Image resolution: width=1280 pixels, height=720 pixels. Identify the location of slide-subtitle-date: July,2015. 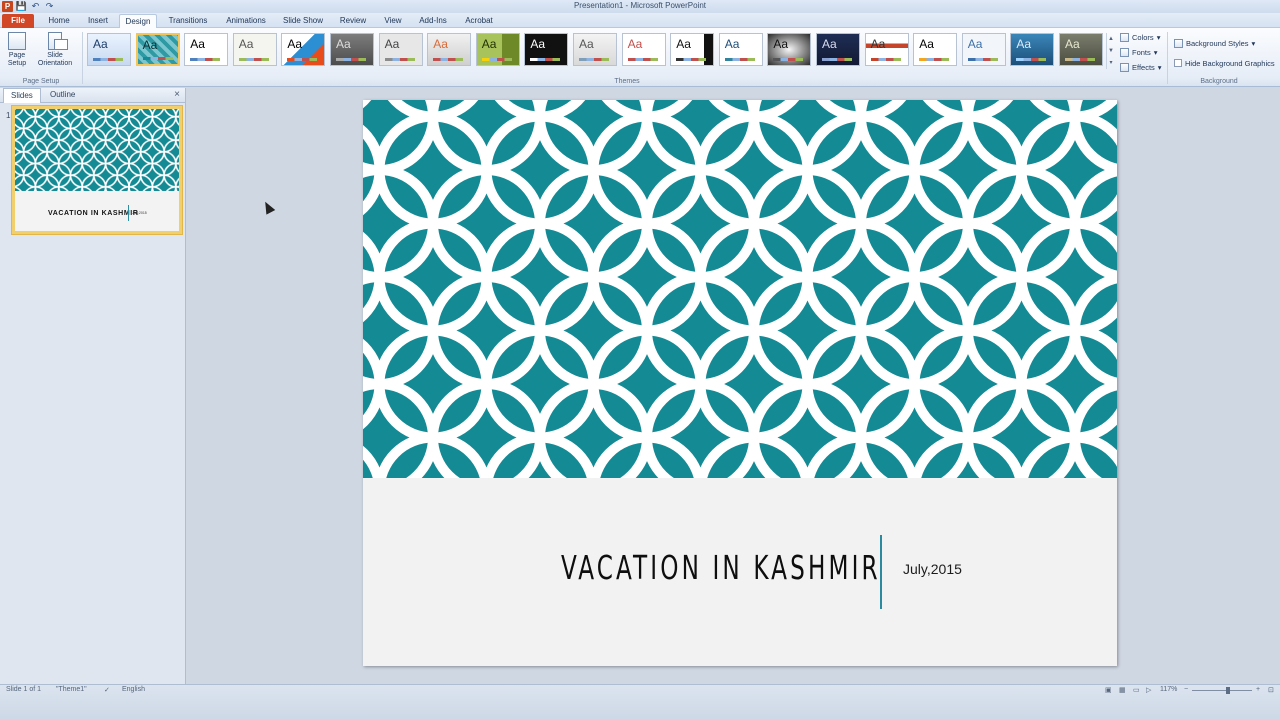
(932, 569).